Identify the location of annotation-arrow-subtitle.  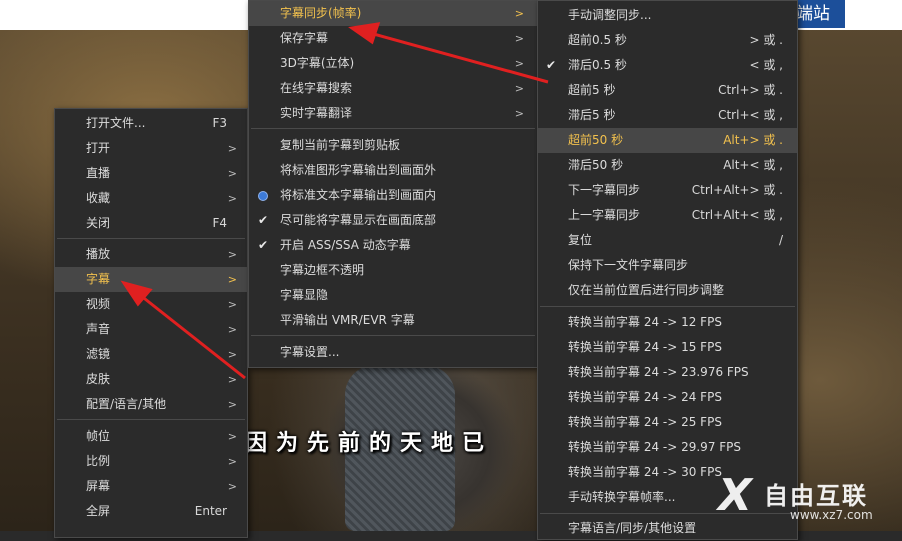
(192, 336).